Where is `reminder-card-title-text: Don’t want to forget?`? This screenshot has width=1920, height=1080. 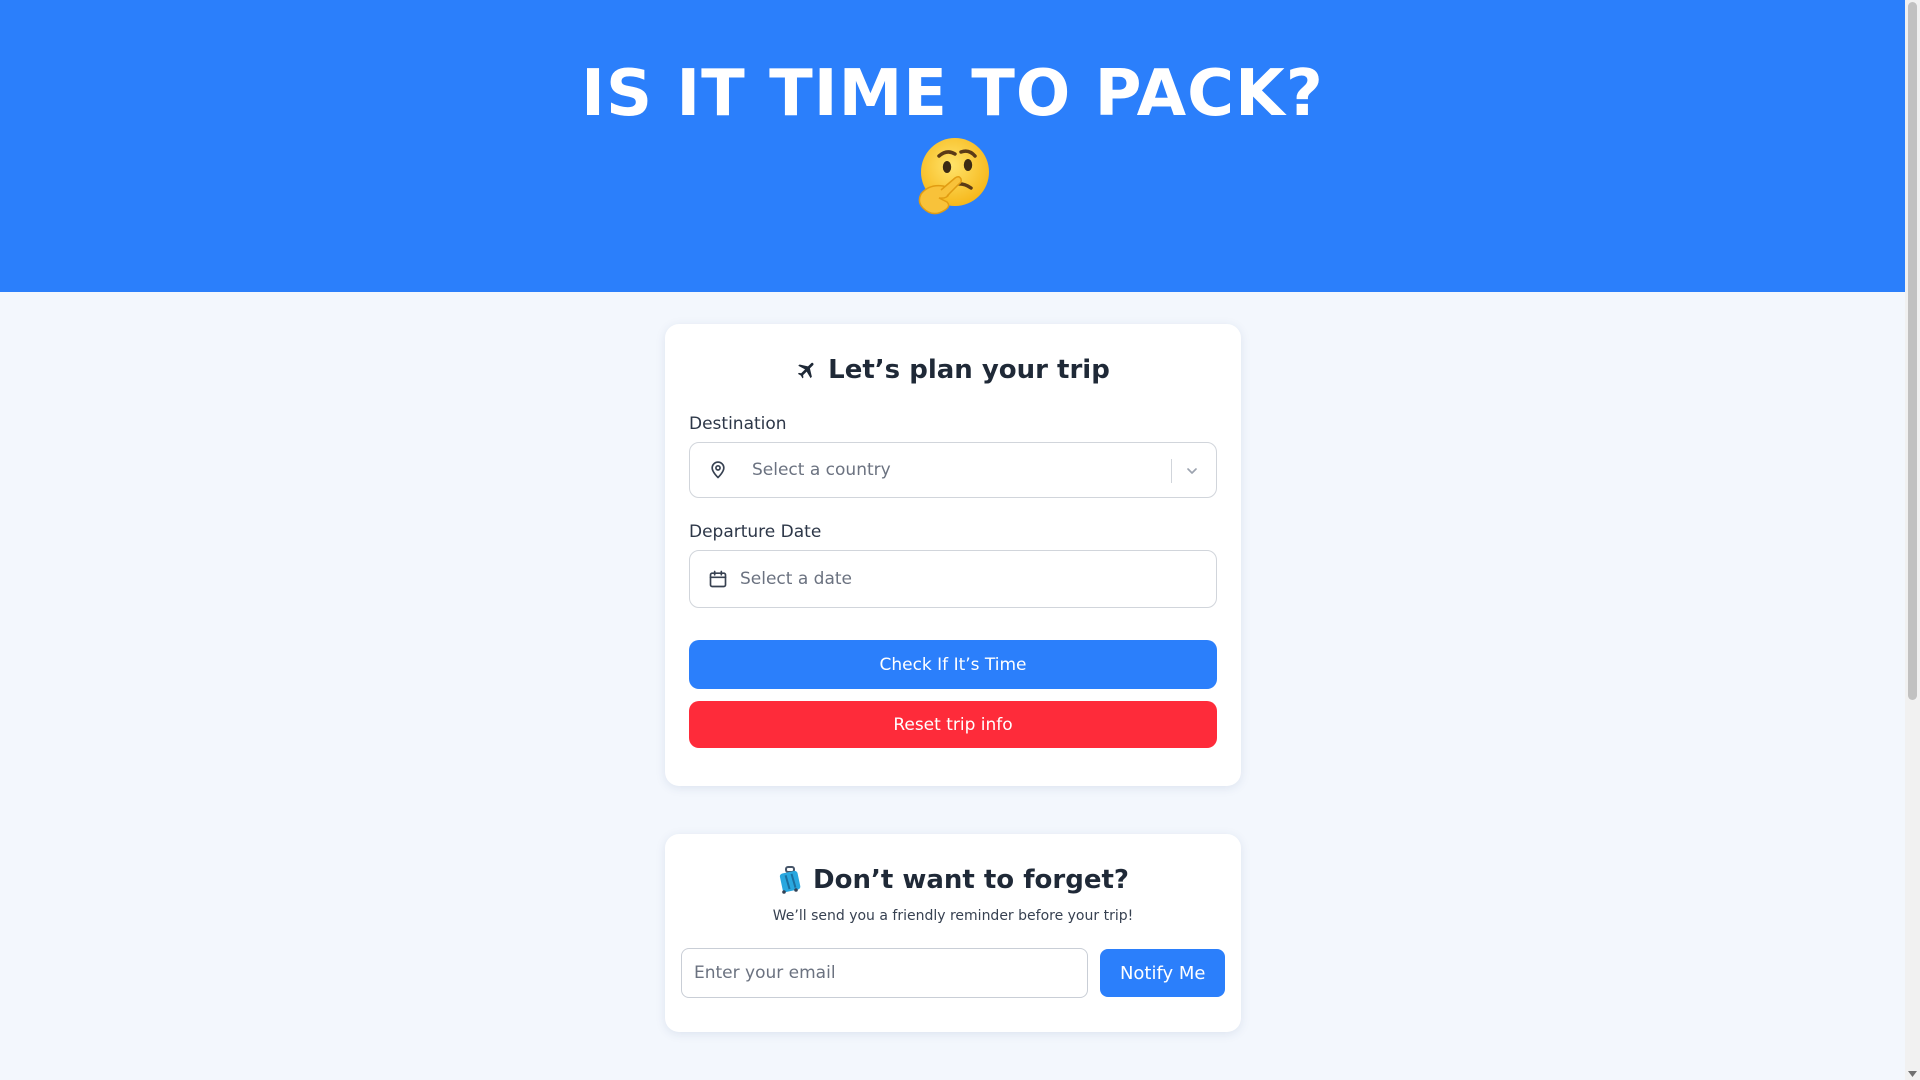
reminder-card-title-text: Don’t want to forget? is located at coordinates (971, 880).